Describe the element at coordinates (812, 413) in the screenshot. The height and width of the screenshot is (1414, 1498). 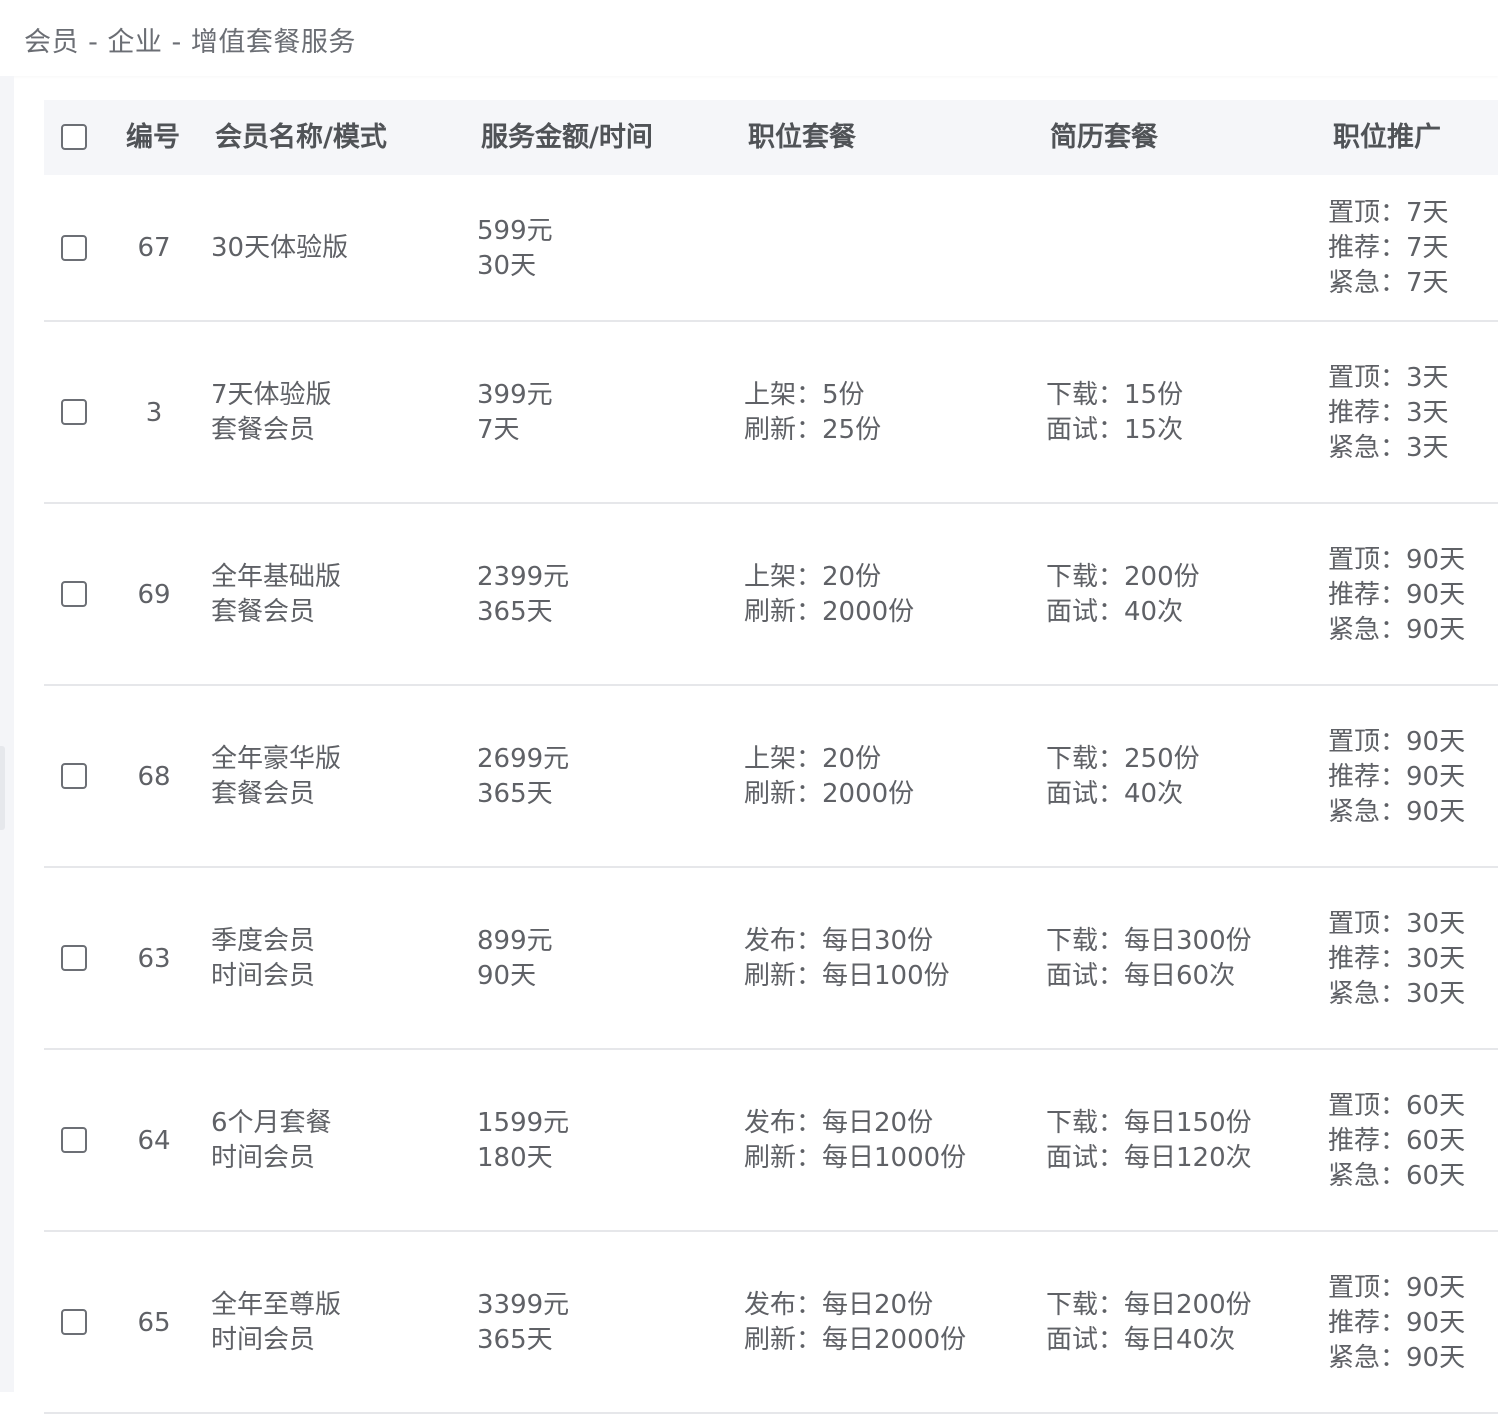
I see `job-quota: 上架：5份刷新：25份` at that location.